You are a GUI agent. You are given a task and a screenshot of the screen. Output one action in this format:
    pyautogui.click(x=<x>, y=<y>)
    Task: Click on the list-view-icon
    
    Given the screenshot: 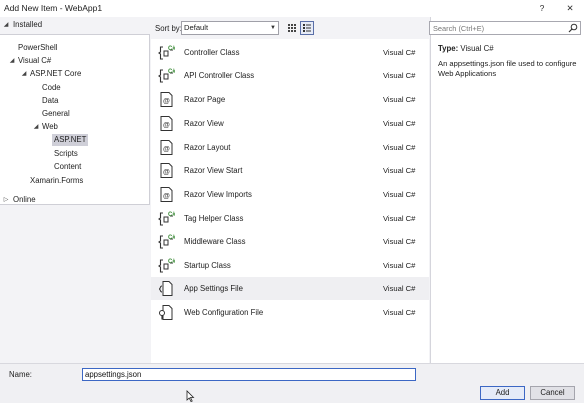 What is the action you would take?
    pyautogui.click(x=307, y=28)
    